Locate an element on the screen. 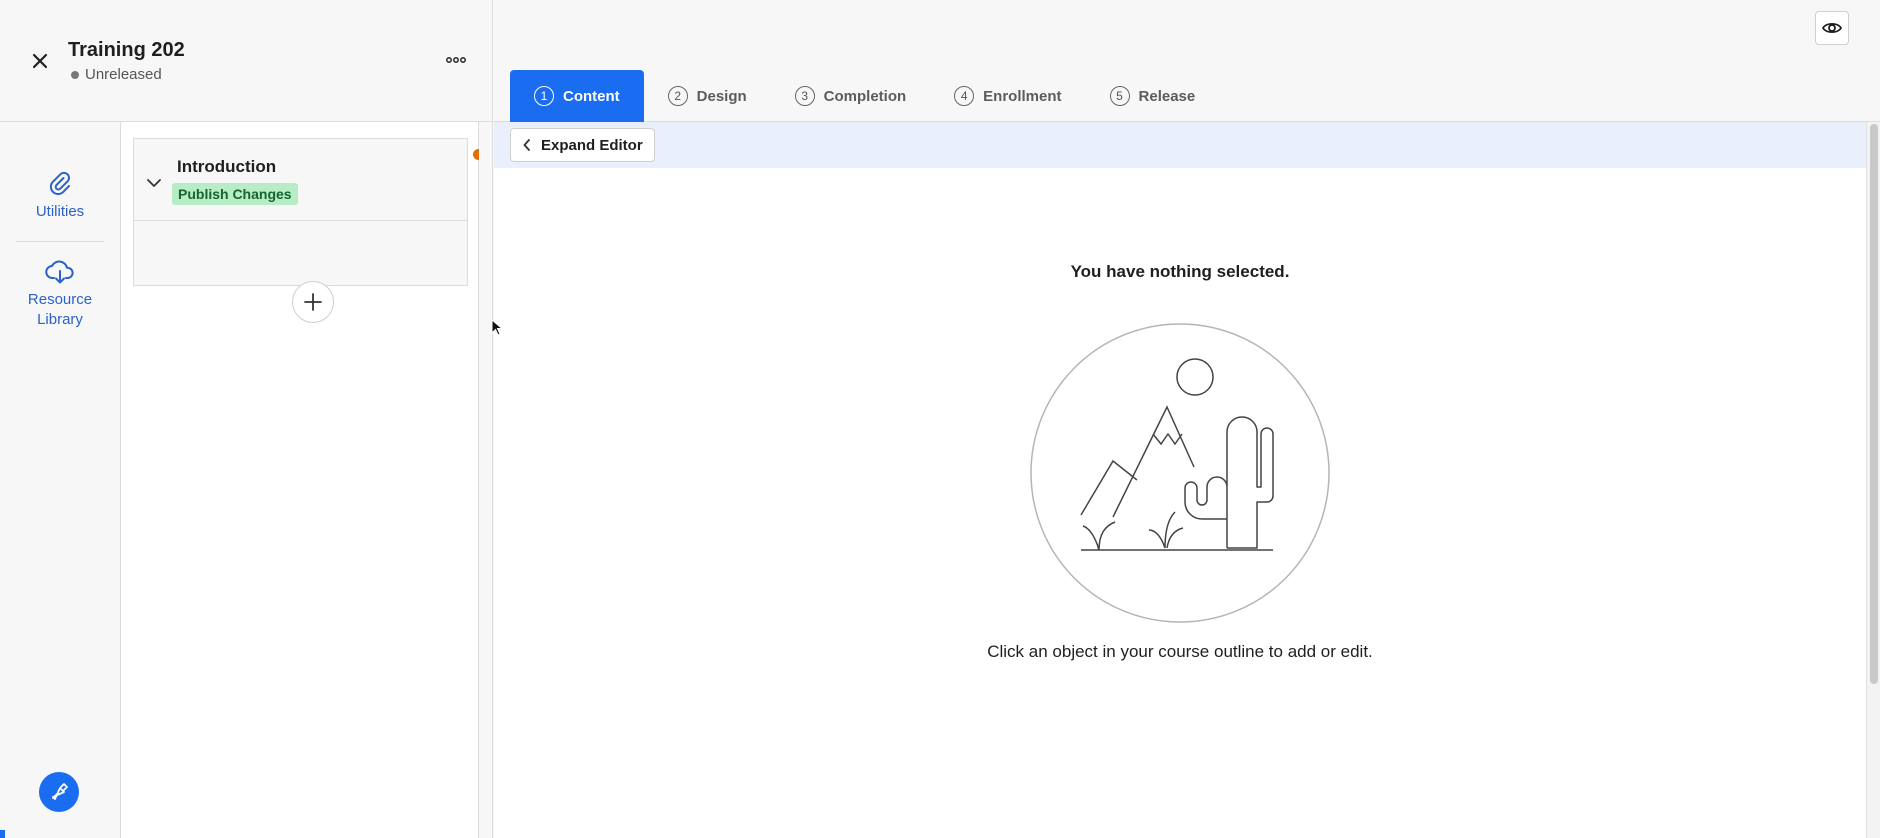 This screenshot has width=1880, height=838. chevron-down-icon is located at coordinates (154, 183).